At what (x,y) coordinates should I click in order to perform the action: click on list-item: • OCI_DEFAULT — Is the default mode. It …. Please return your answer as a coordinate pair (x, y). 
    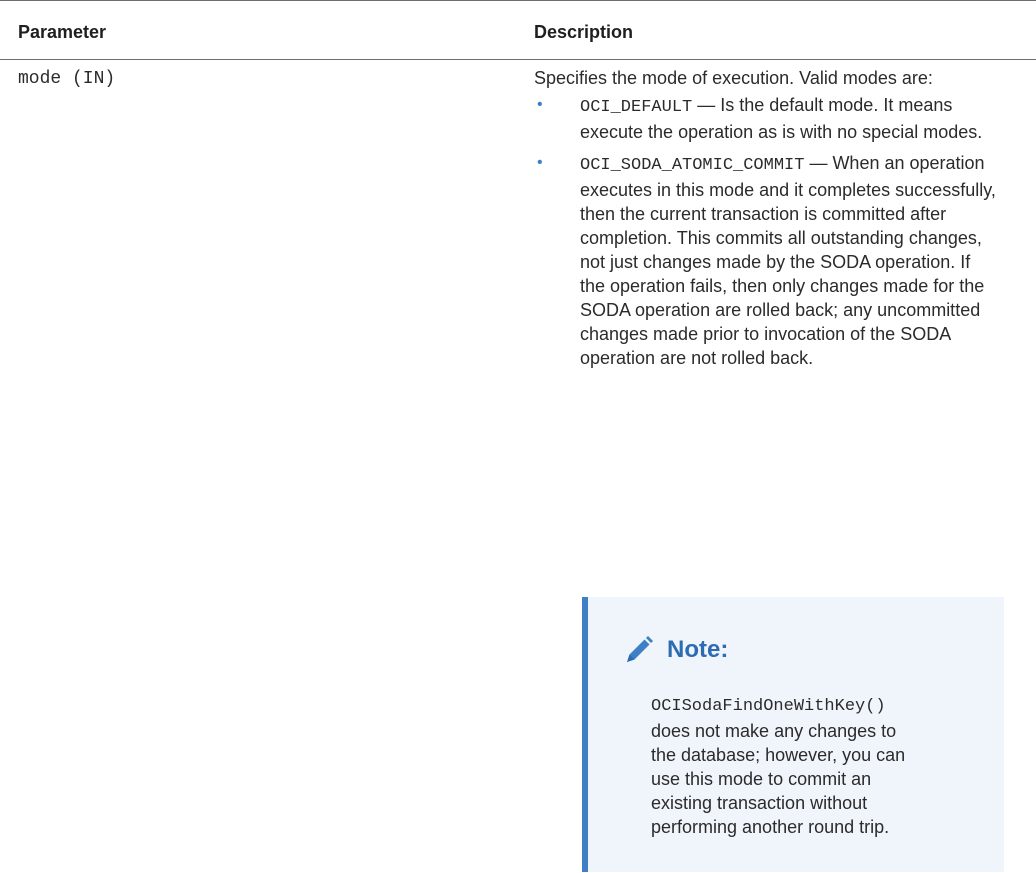
    Looking at the image, I should click on (767, 118).